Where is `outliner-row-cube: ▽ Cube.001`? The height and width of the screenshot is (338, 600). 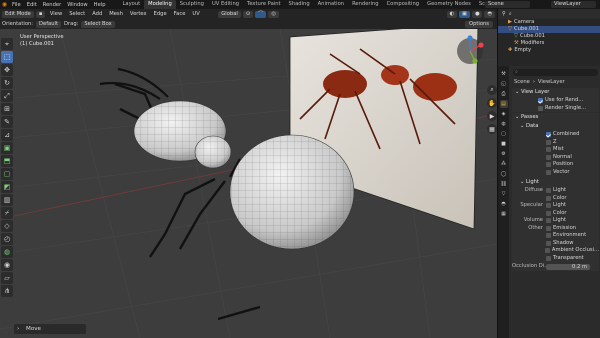
outliner-row-cube: ▽ Cube.001 is located at coordinates (549, 29).